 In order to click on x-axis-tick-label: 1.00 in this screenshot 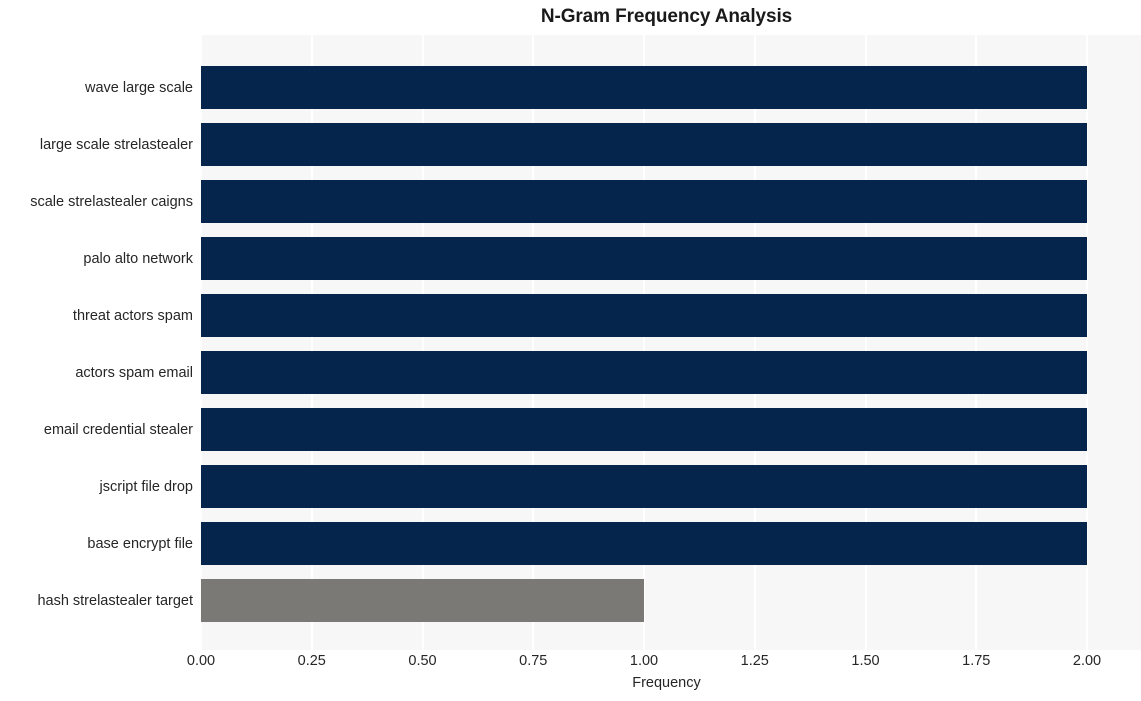, I will do `click(644, 661)`.